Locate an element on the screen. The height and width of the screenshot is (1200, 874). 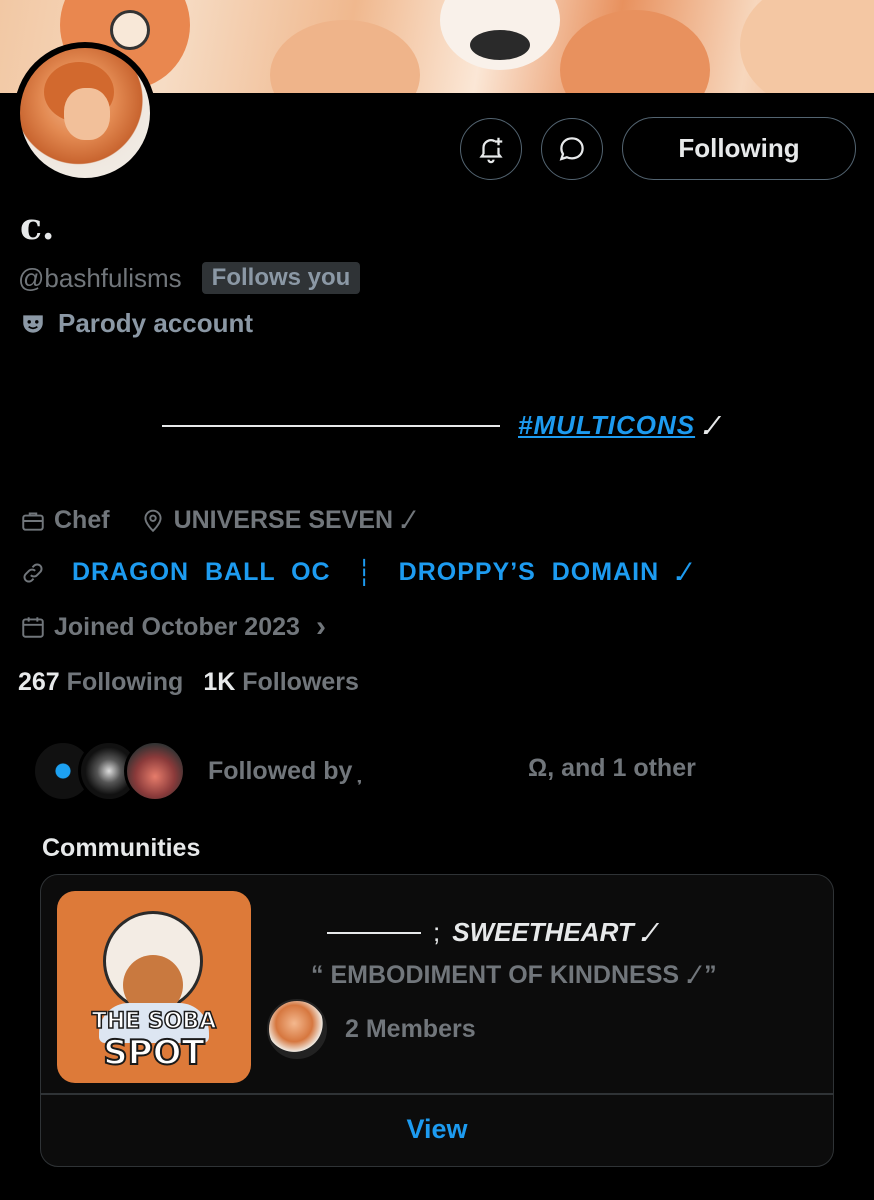
parody-label-row: Parody account is located at coordinates (136, 323).